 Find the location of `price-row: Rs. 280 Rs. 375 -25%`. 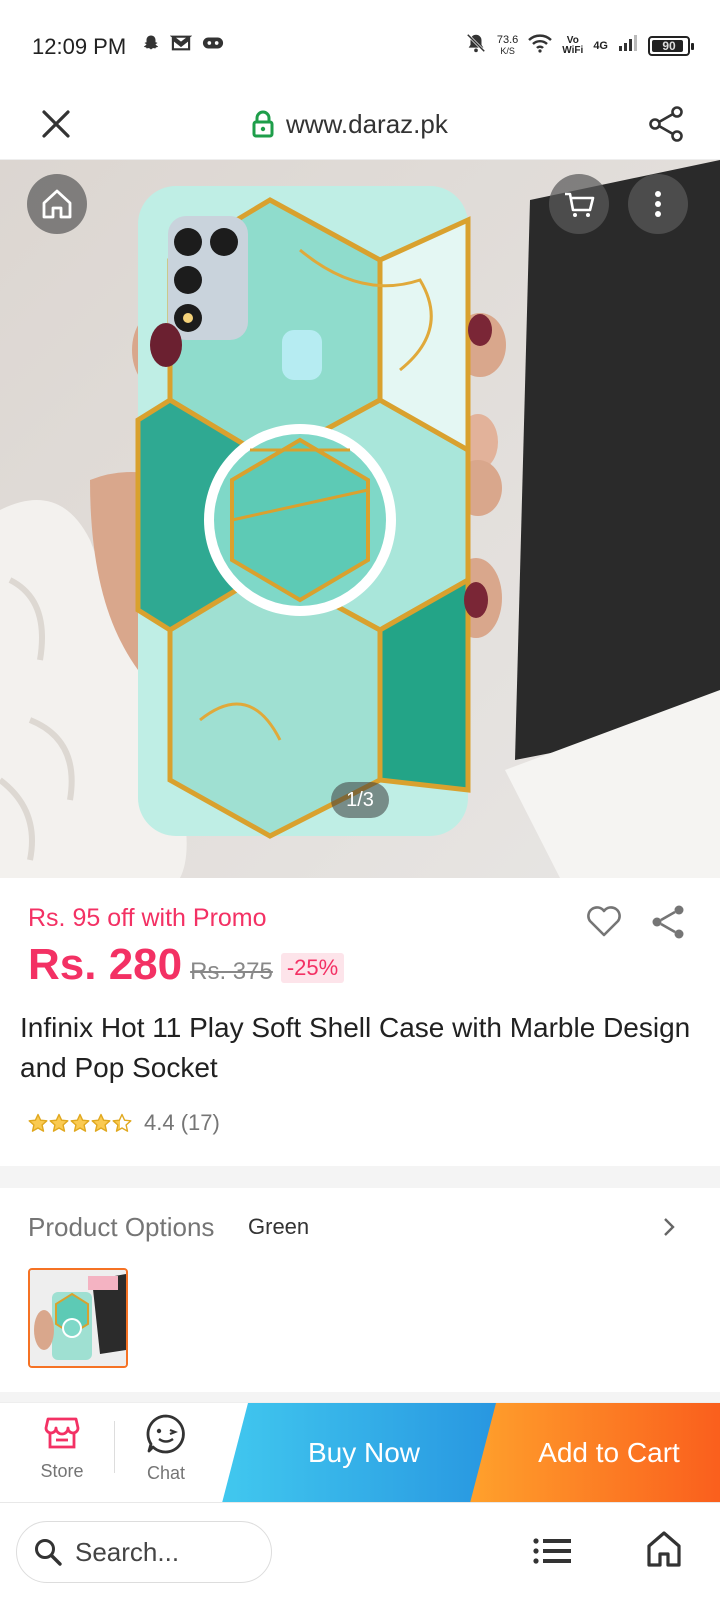

price-row: Rs. 280 Rs. 375 -25% is located at coordinates (186, 965).